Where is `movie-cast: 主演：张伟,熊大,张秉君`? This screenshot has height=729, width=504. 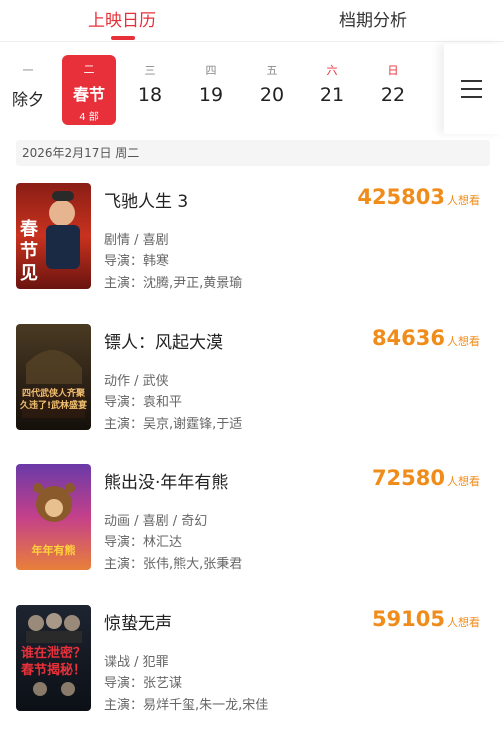
movie-cast: 主演：张伟,熊大,张秉君 is located at coordinates (173, 564).